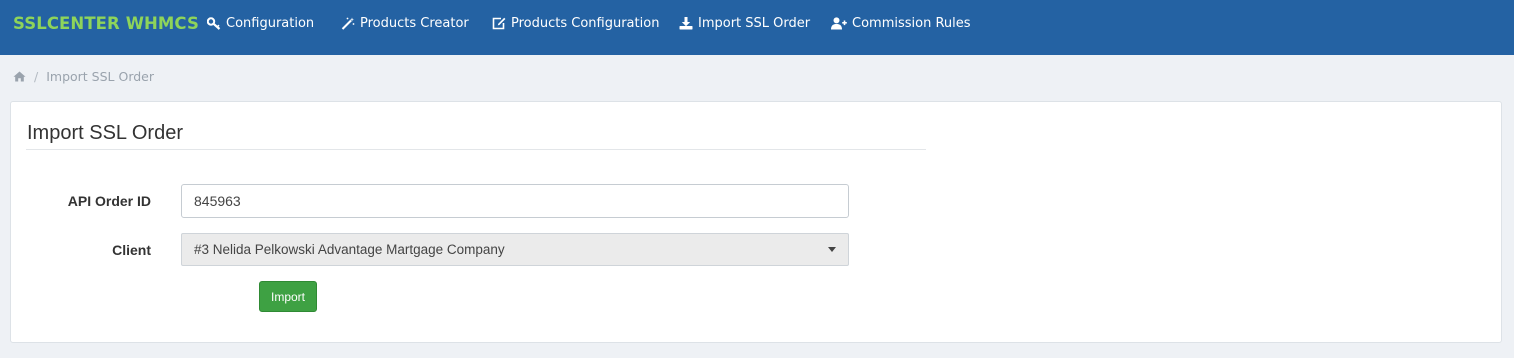 Image resolution: width=1514 pixels, height=358 pixels. Describe the element at coordinates (499, 23) in the screenshot. I see `edit-icon` at that location.